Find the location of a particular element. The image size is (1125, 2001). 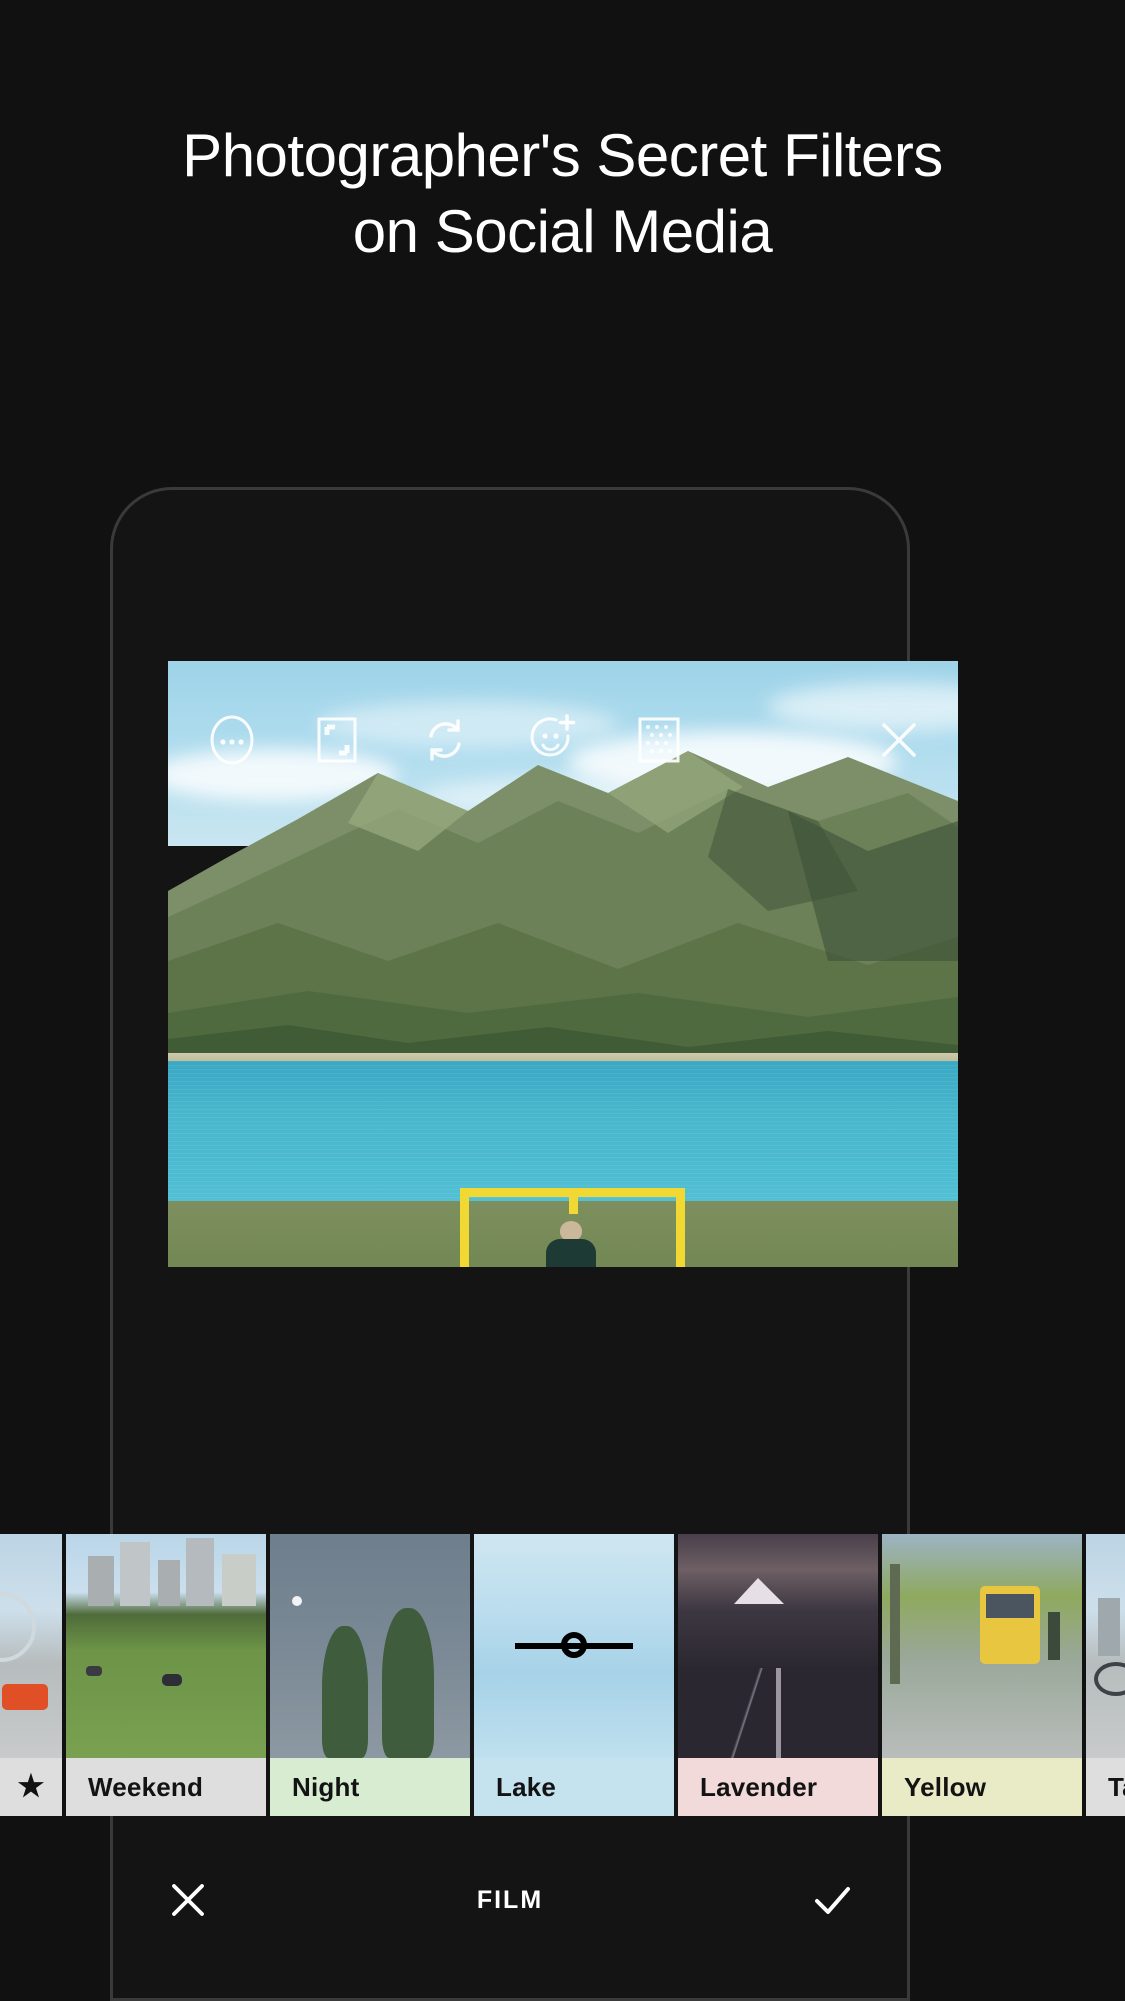

confirm-button is located at coordinates (832, 1900).